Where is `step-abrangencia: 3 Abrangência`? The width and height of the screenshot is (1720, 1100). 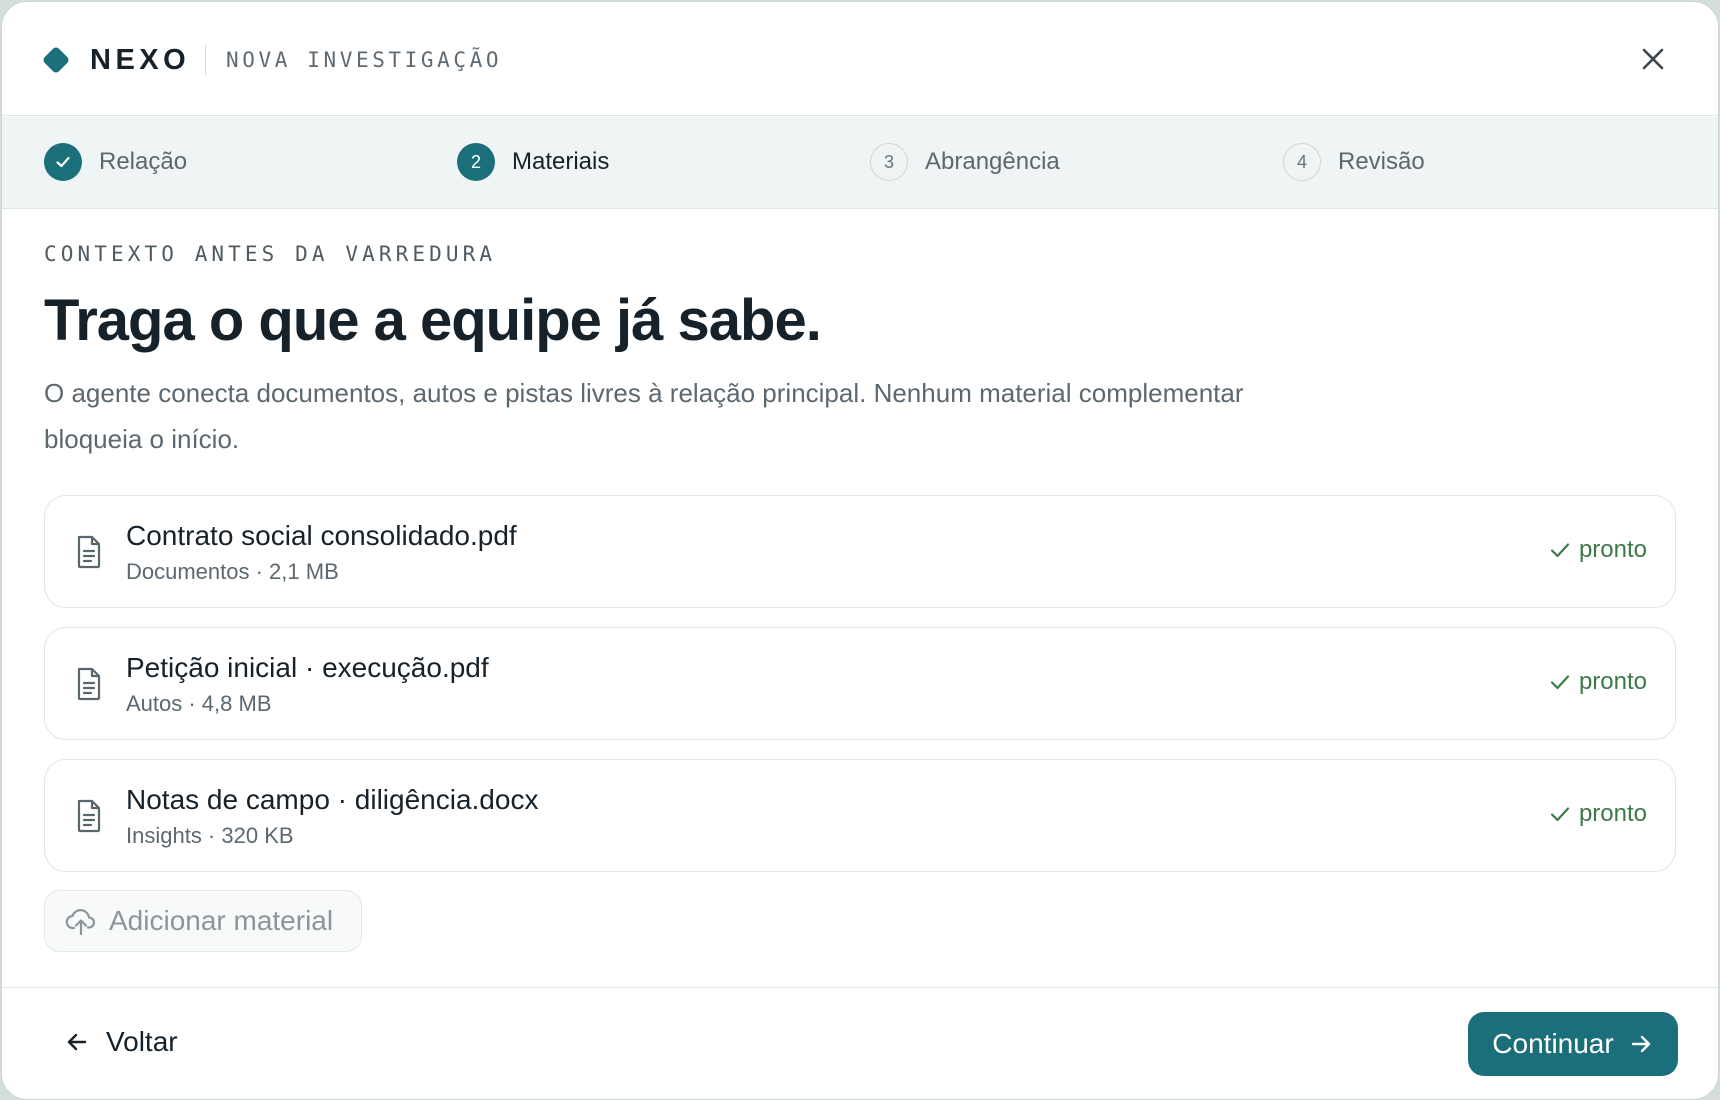
step-abrangencia: 3 Abrangência is located at coordinates (965, 162).